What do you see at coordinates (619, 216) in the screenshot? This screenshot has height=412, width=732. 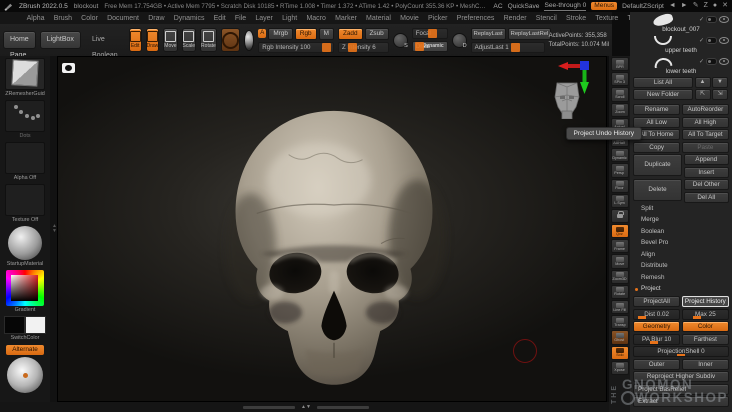 I see `shelf-button` at bounding box center [619, 216].